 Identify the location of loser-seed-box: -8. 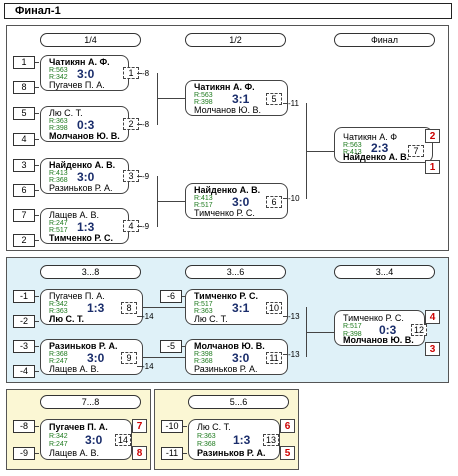
(24, 426).